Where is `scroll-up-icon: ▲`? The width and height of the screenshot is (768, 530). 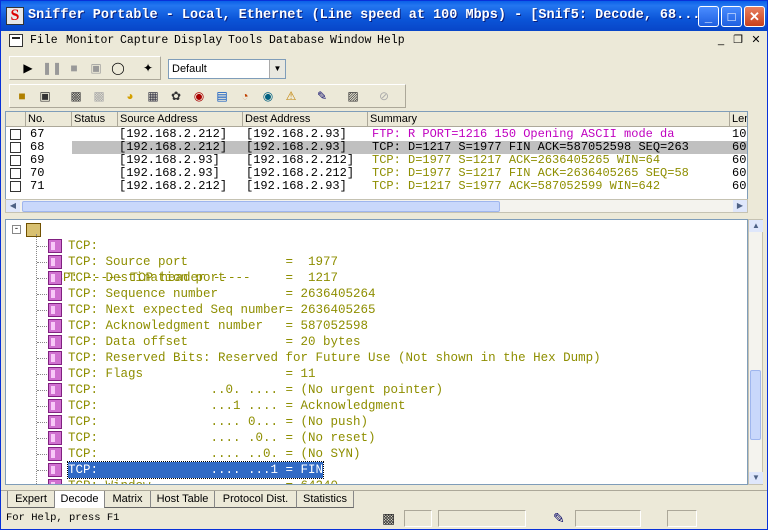 scroll-up-icon: ▲ is located at coordinates (756, 226).